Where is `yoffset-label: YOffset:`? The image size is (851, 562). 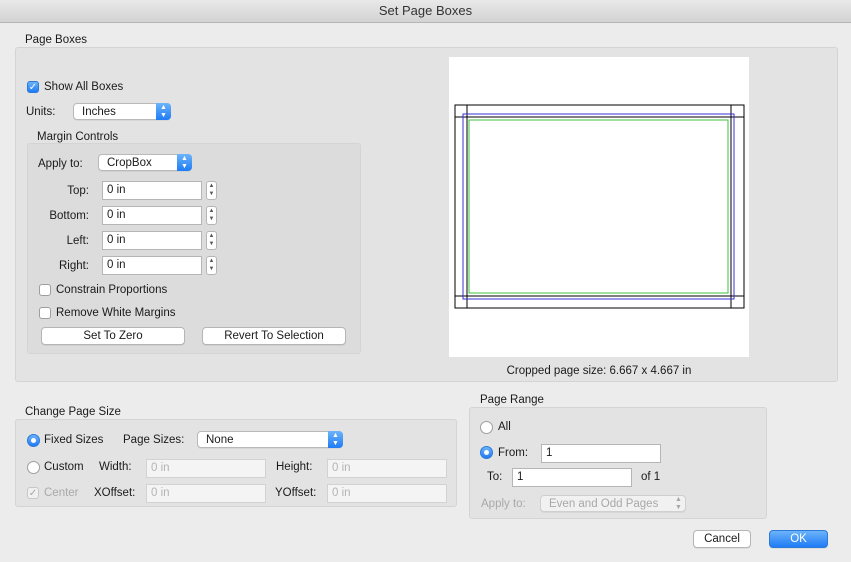
yoffset-label: YOffset: is located at coordinates (296, 493).